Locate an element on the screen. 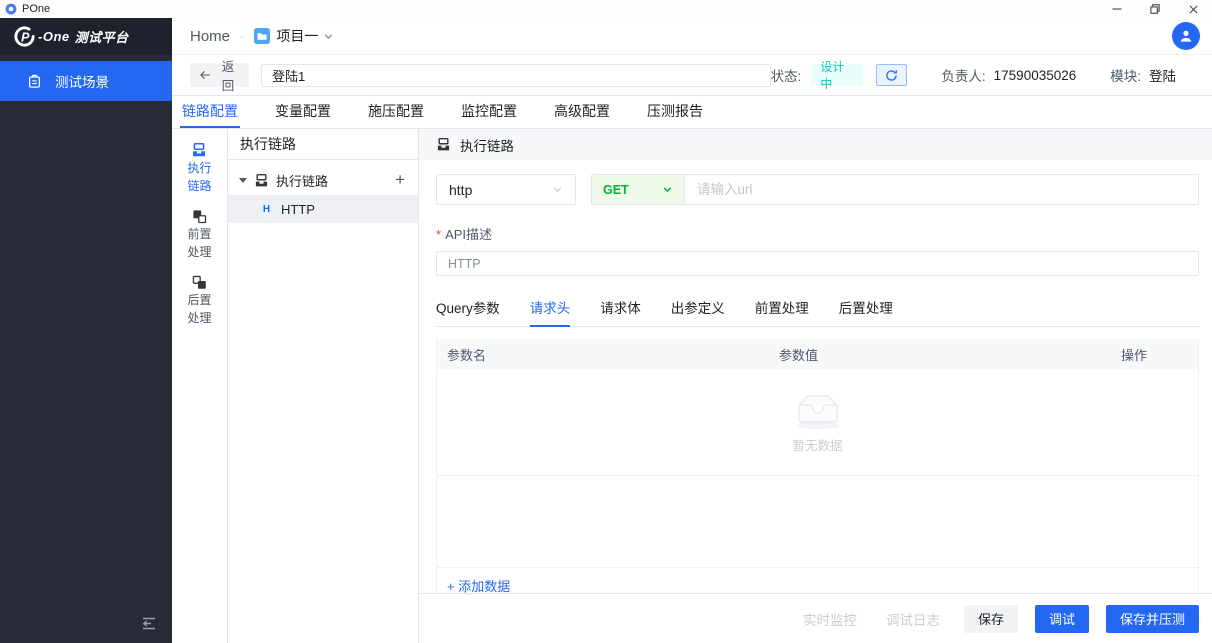 This screenshot has width=1212, height=643. action-footer: 实时监控 调试日志 保存 调试 保存并压测 is located at coordinates (815, 618).